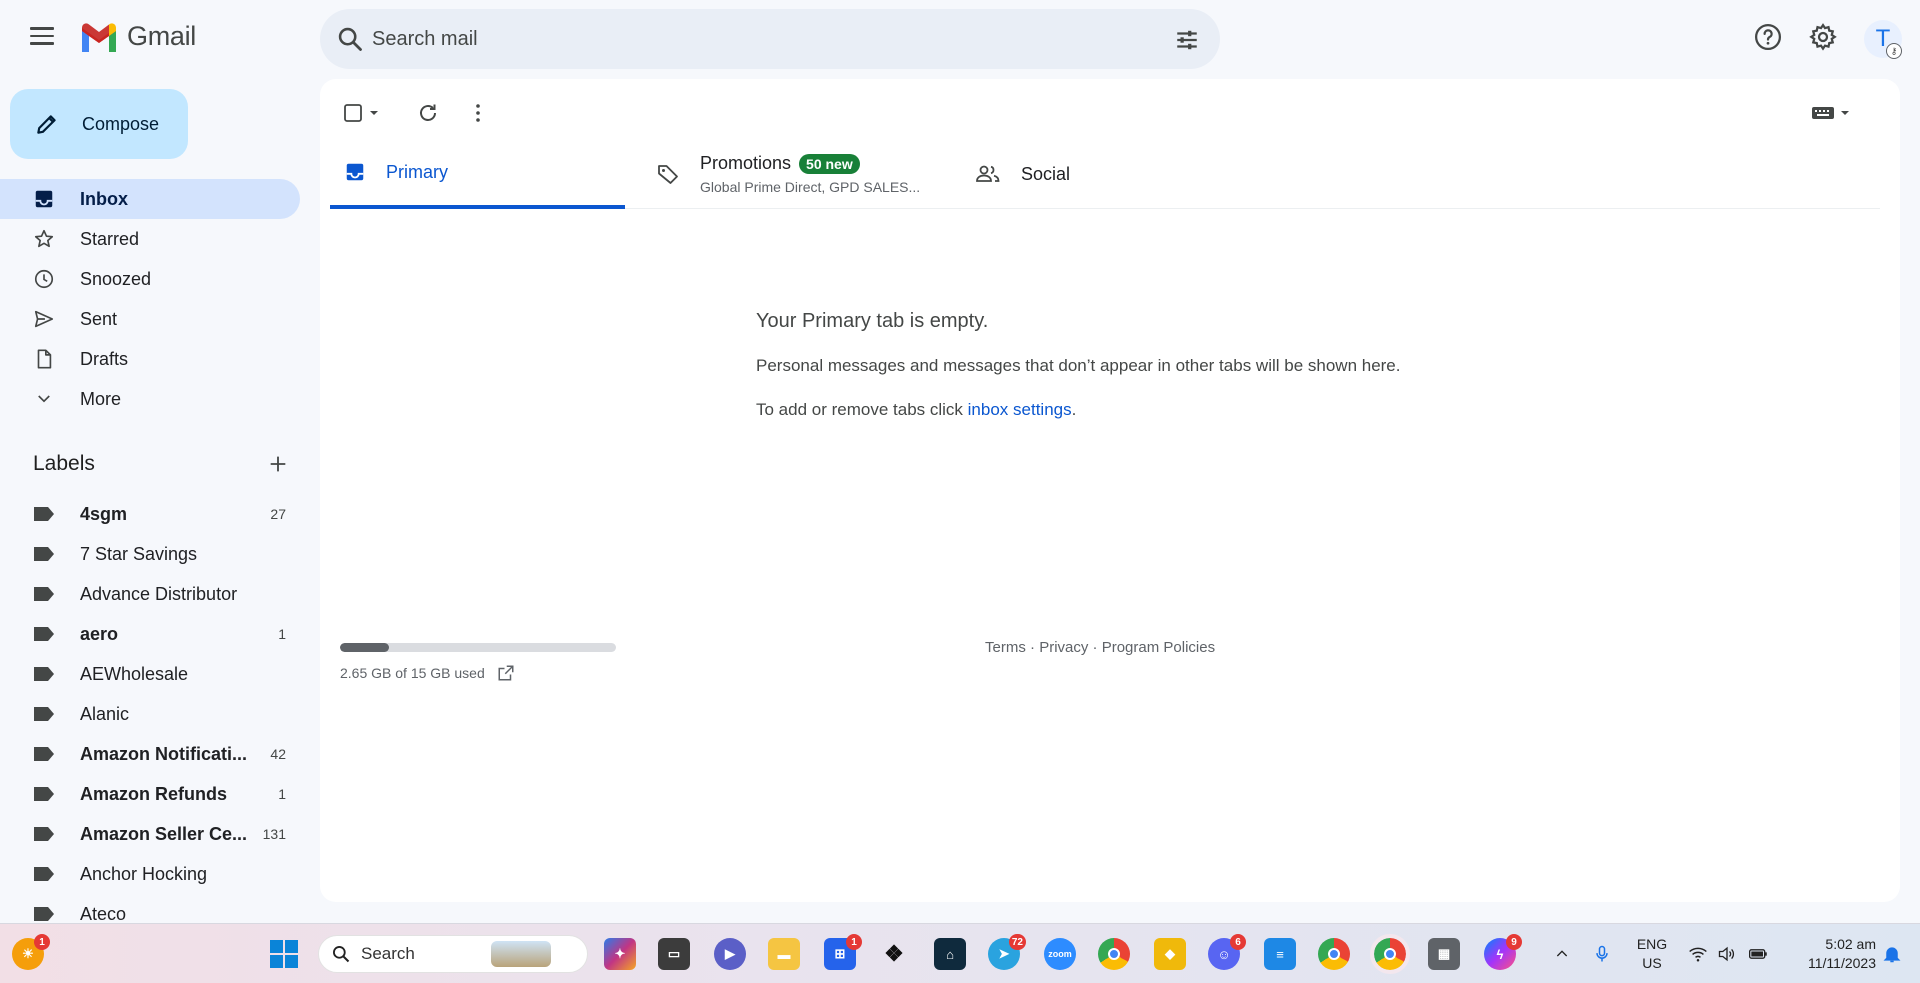 The width and height of the screenshot is (1920, 983). I want to click on compose-button: Compose, so click(99, 124).